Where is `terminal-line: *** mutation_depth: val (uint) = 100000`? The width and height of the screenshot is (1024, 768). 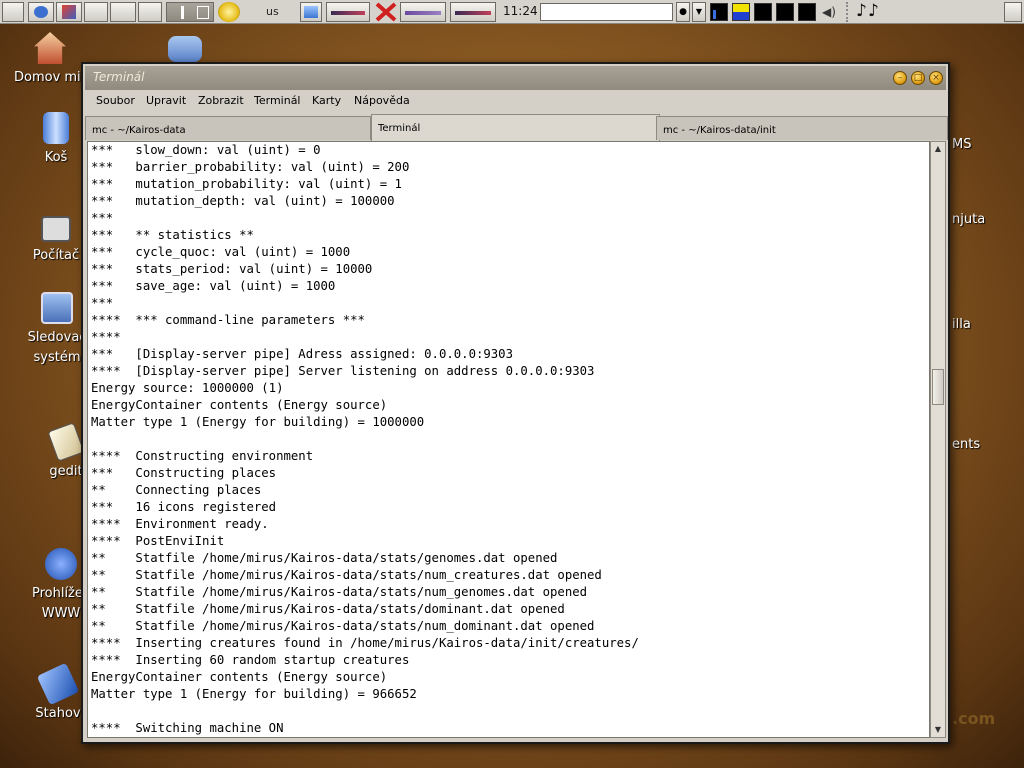 terminal-line: *** mutation_depth: val (uint) = 100000 is located at coordinates (243, 201).